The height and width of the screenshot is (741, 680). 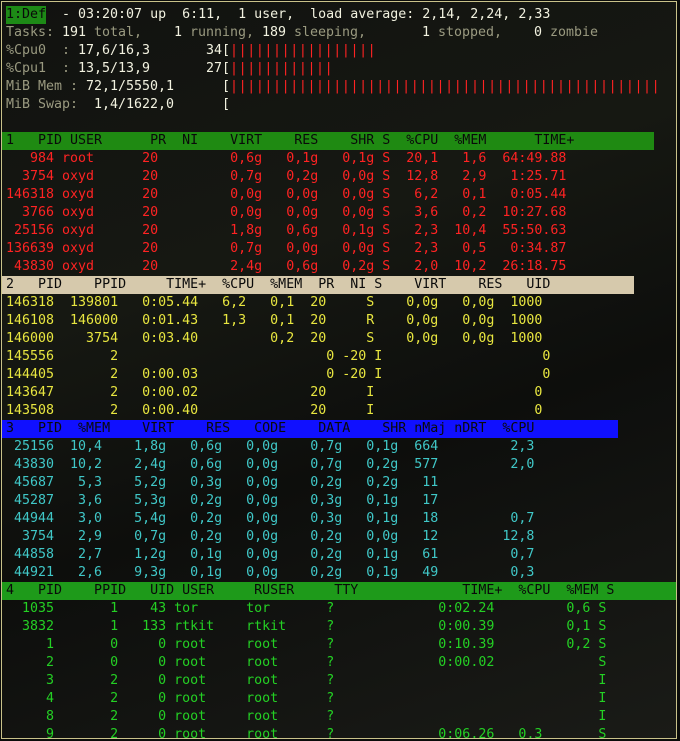 What do you see at coordinates (278, 374) in the screenshot?
I see `process-row-text: 144405 2 0:00.03 0 -20 I 0` at bounding box center [278, 374].